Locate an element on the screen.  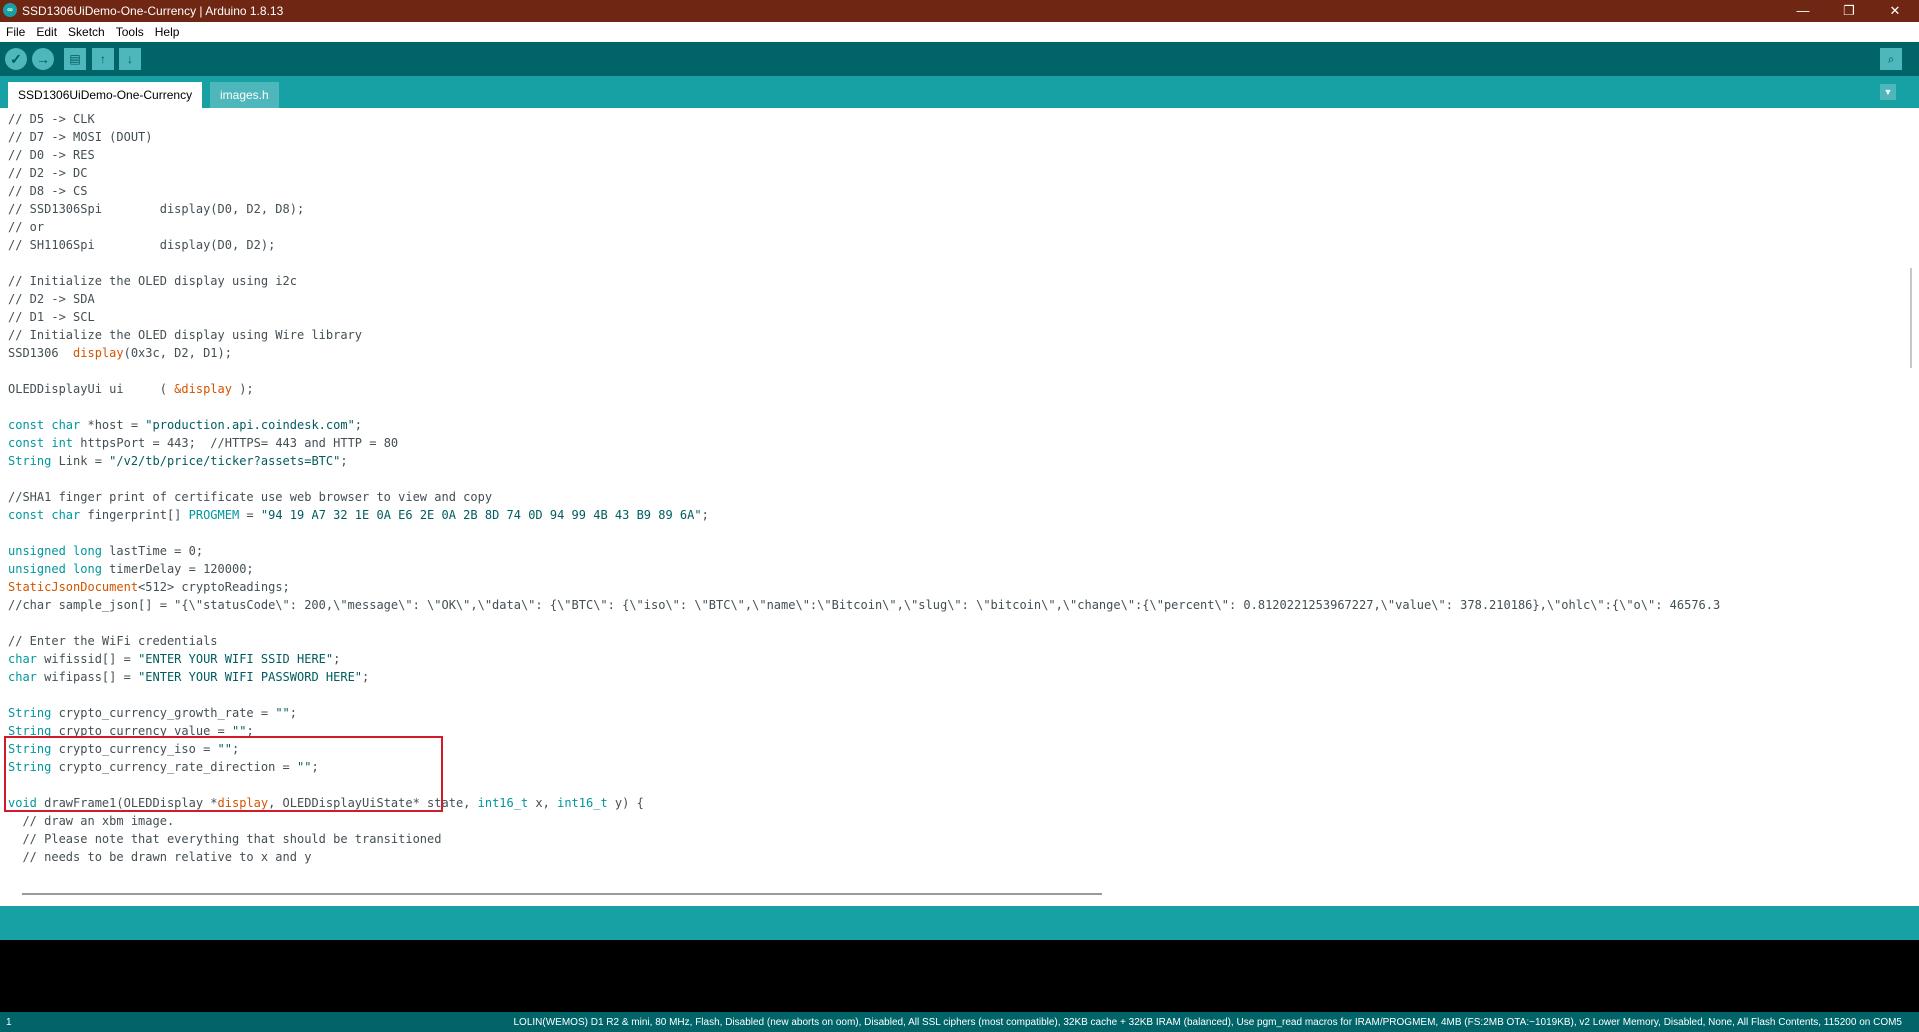
code-line: String crypto_currency_growth_rate = ""; is located at coordinates (152, 713).